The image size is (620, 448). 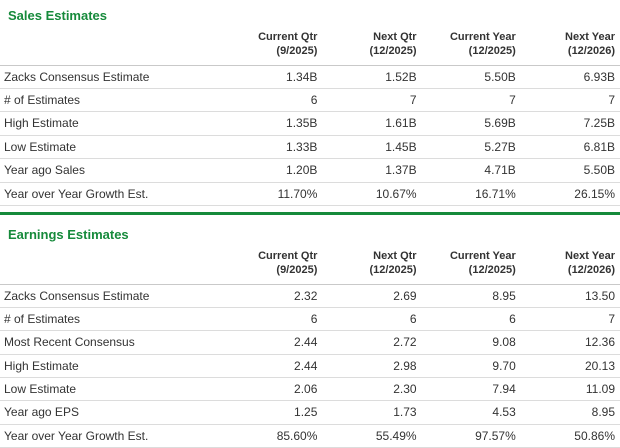 I want to click on earnings-section-title: Earnings Estimates, so click(x=68, y=234).